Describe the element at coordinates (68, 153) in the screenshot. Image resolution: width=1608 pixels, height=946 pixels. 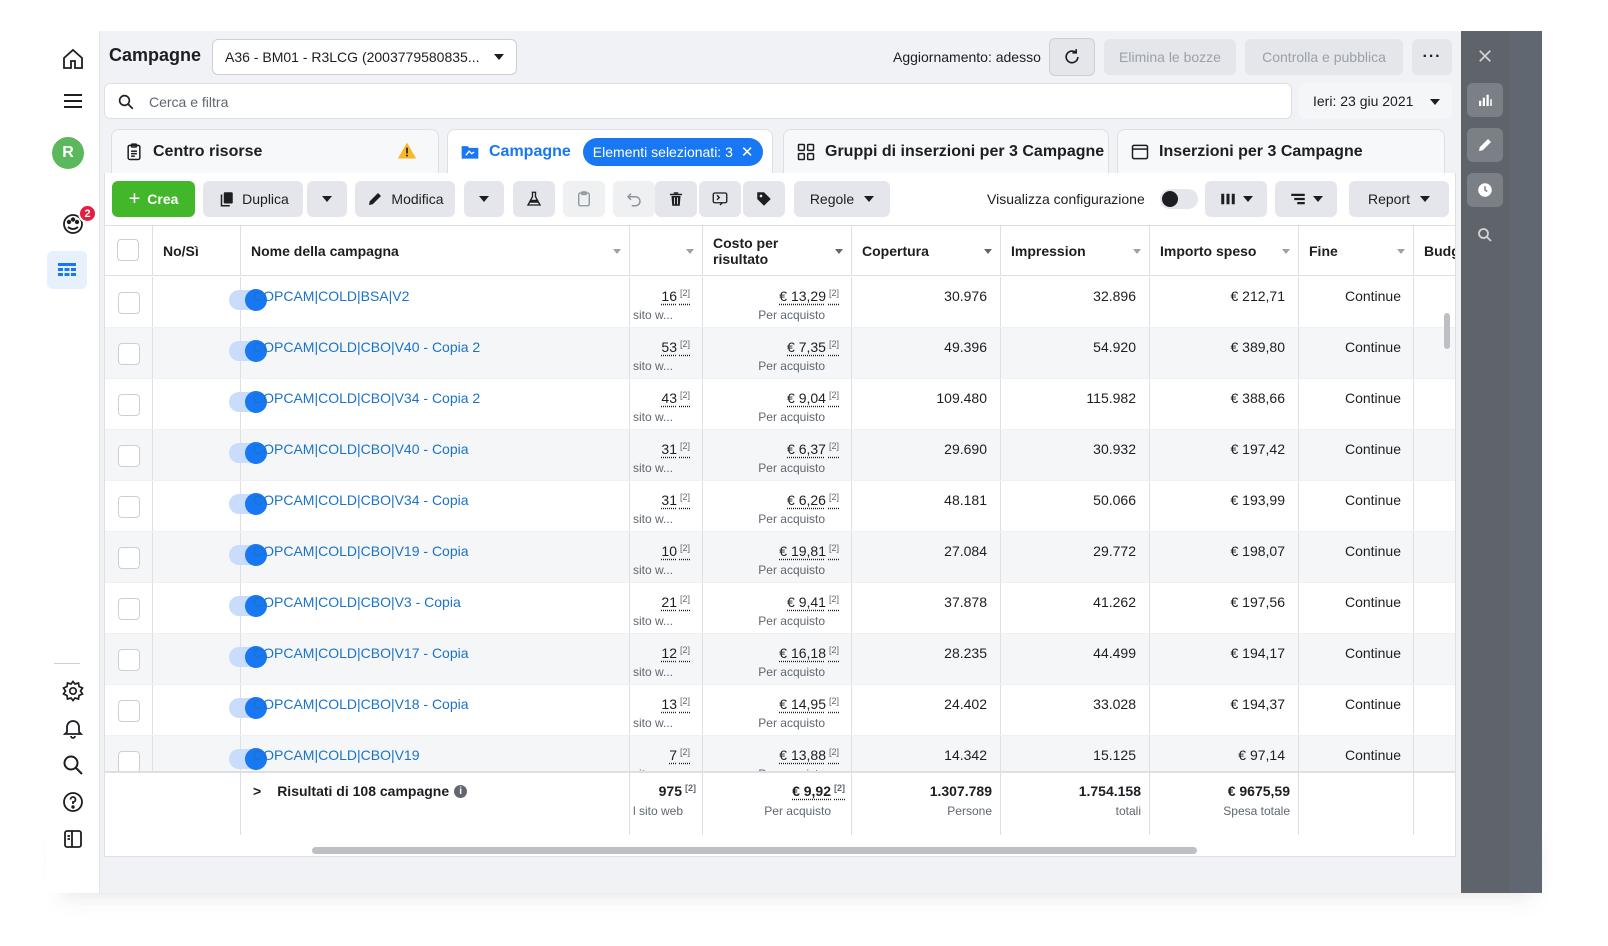
I see `account-avatar: R` at that location.